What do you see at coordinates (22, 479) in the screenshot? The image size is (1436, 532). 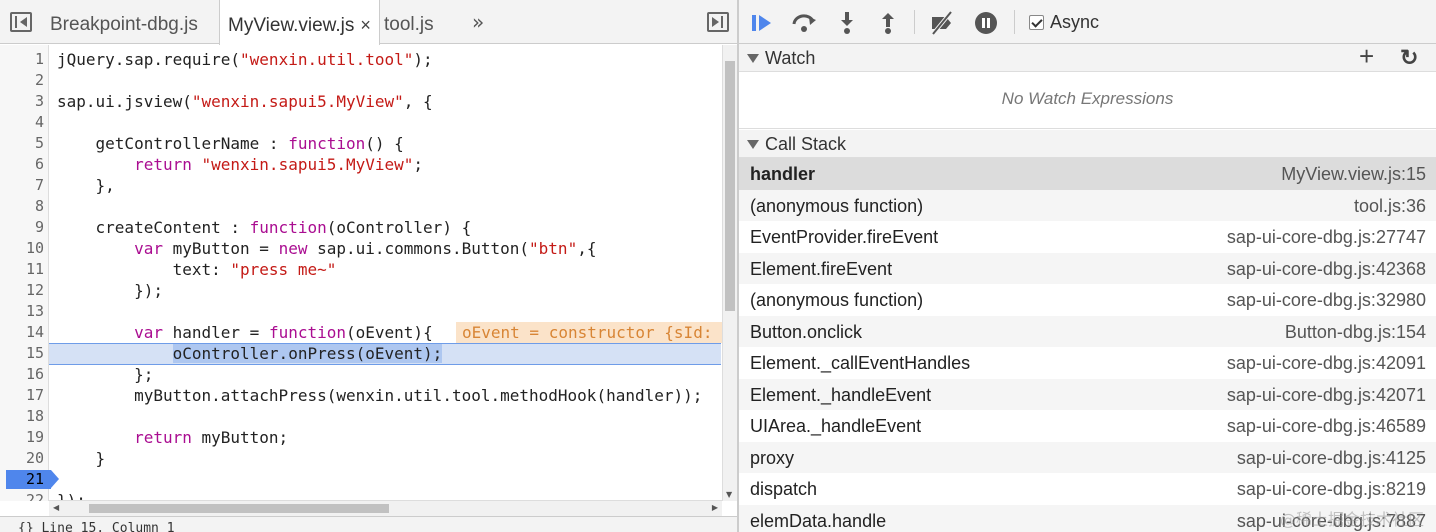 I see `line-number: 21` at bounding box center [22, 479].